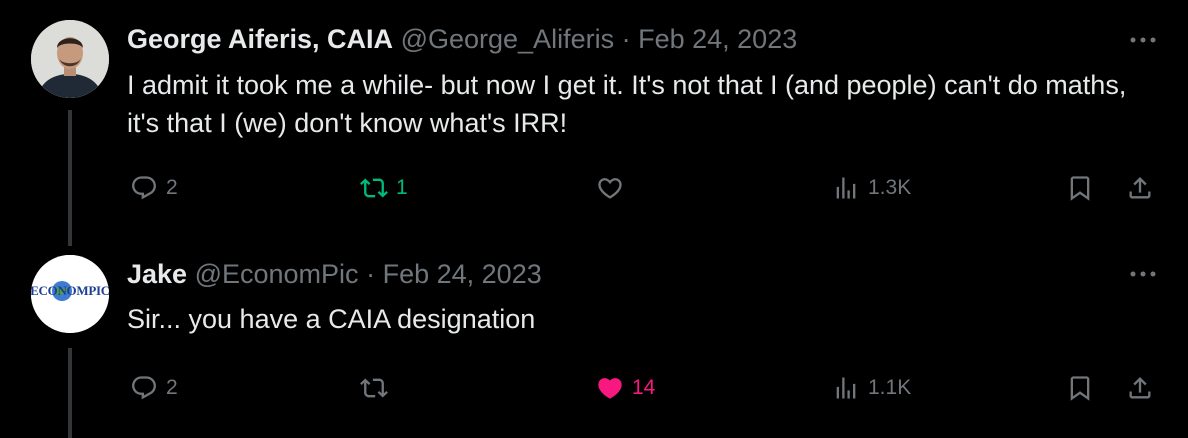 The image size is (1188, 438). Describe the element at coordinates (70, 290) in the screenshot. I see `avatar-logo-text: ECONOMPIC` at that location.